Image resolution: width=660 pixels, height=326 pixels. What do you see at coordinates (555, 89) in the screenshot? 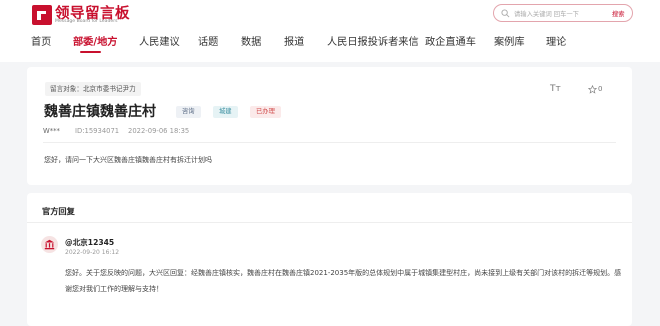
I see `font-size-icon: Tт` at bounding box center [555, 89].